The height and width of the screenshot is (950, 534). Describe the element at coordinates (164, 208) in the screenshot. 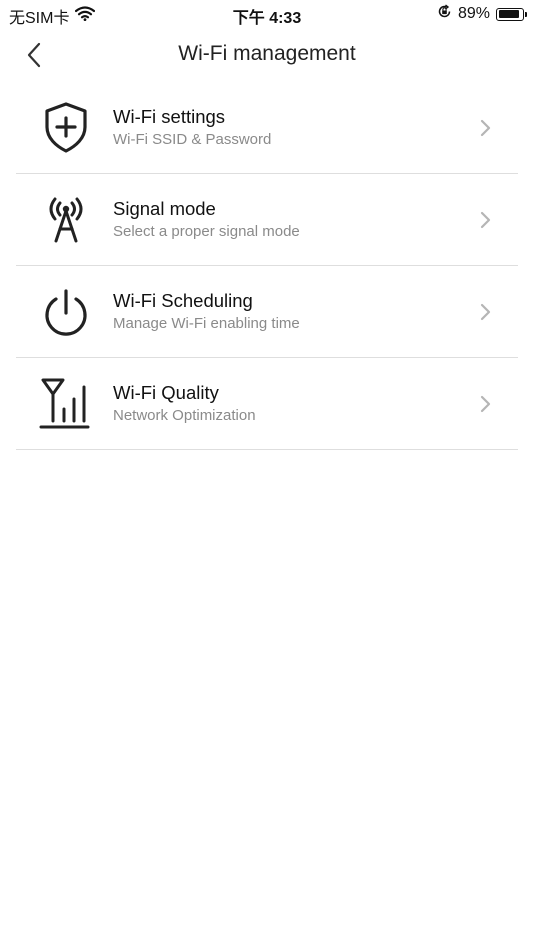

I see `menu-item-title: Signal mode` at that location.